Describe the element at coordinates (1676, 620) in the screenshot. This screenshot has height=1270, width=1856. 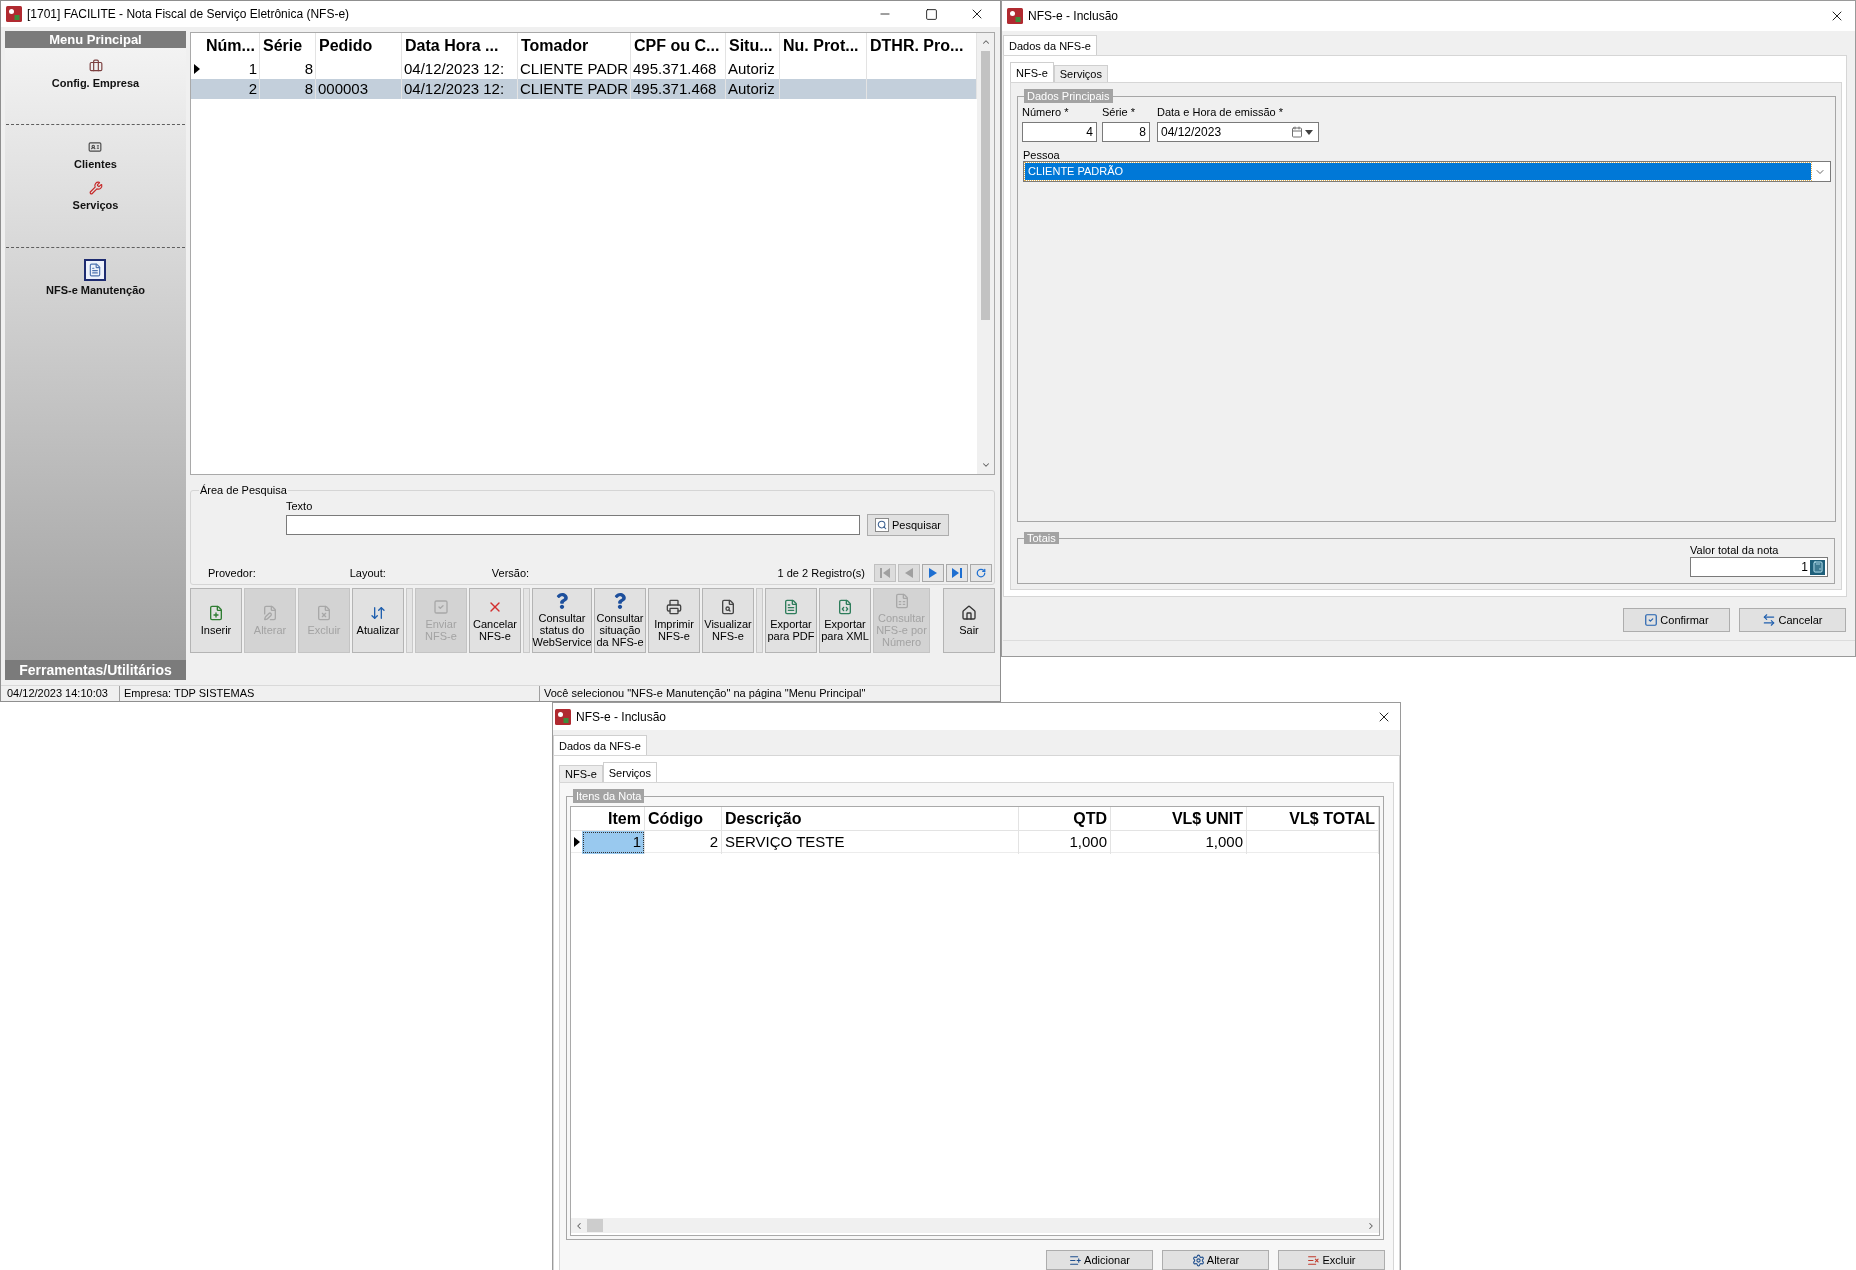
I see `dialog-button: Confirmar` at that location.